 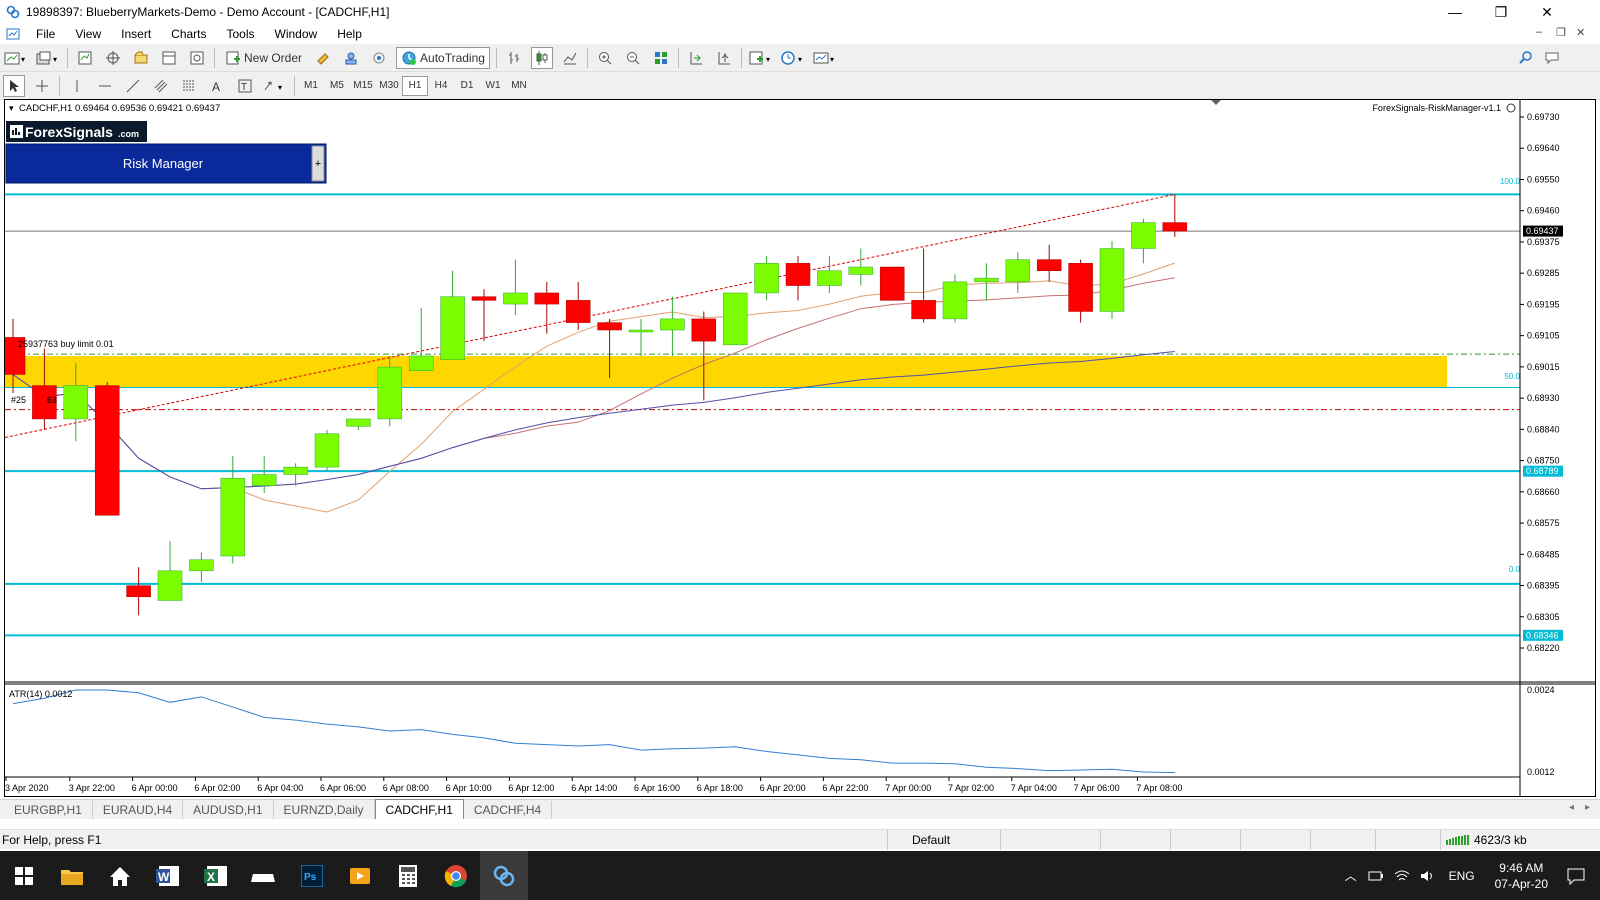 What do you see at coordinates (13, 34) in the screenshot?
I see `chart-window-icon` at bounding box center [13, 34].